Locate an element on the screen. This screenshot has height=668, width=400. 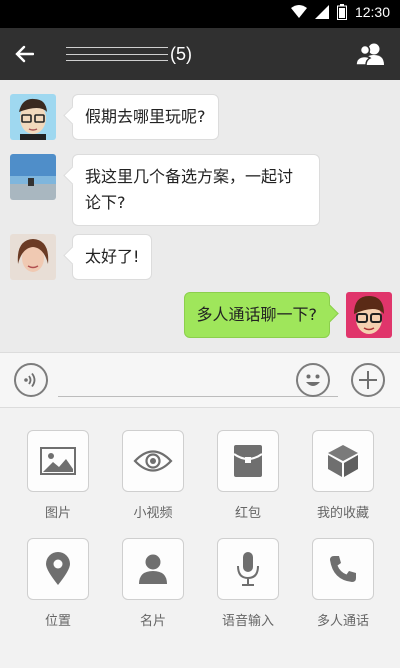
smiley-icon is located at coordinates (313, 380).